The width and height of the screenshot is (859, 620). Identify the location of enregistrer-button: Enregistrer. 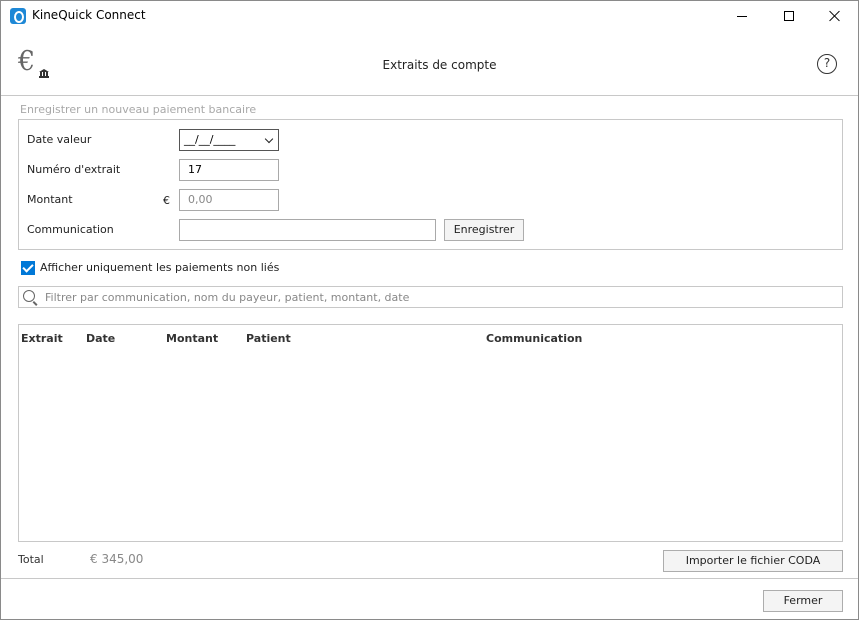
(484, 230).